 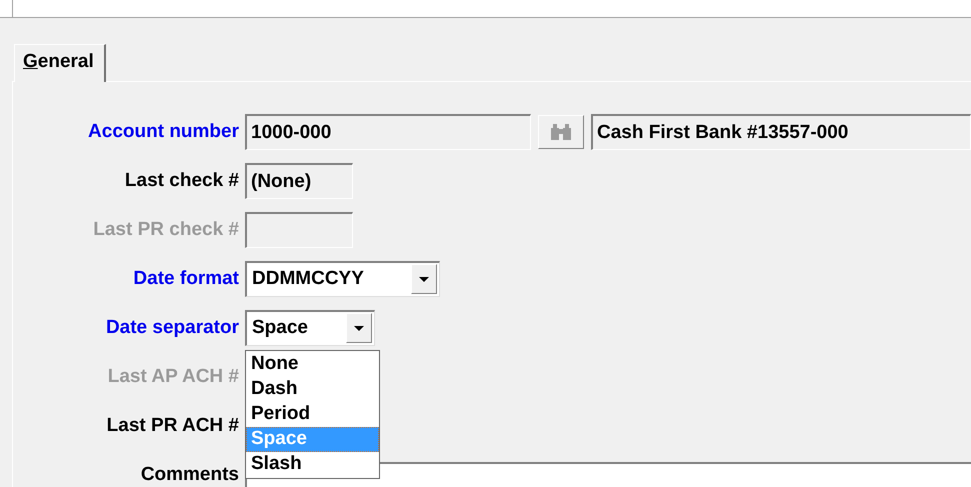 I want to click on field-label: Last PR ACH #, so click(x=173, y=425).